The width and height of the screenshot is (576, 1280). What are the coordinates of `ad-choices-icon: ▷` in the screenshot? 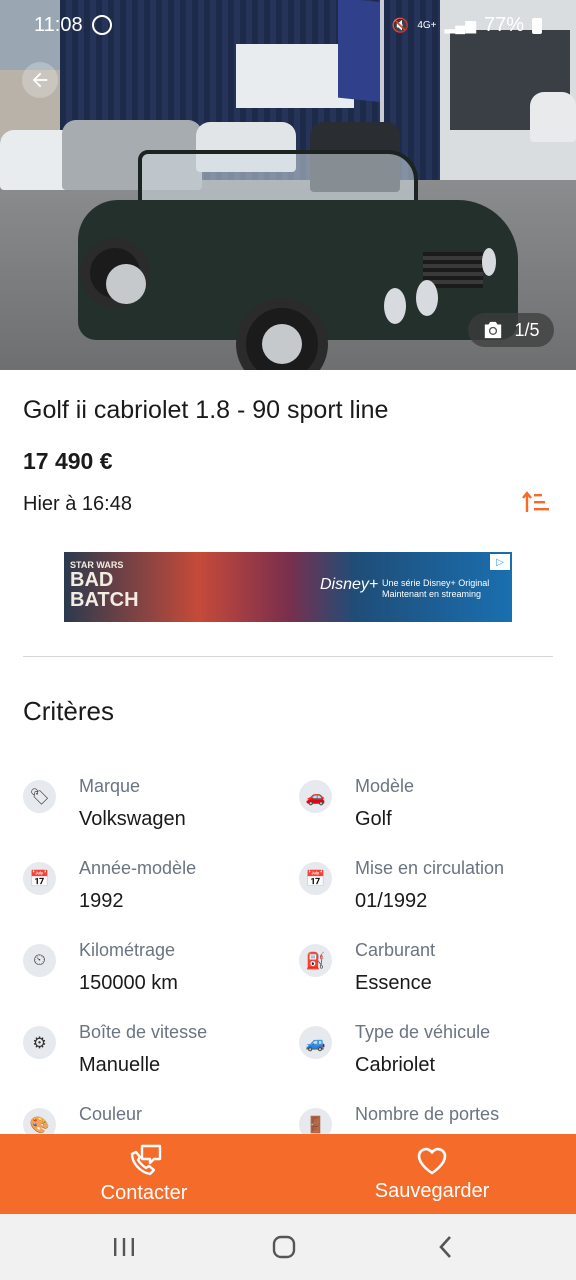 It's located at (500, 562).